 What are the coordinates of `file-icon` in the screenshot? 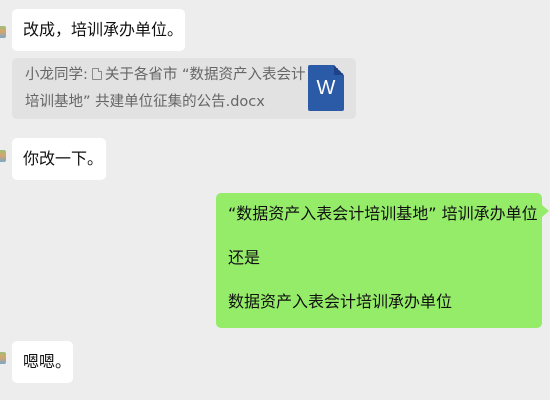 It's located at (96, 74).